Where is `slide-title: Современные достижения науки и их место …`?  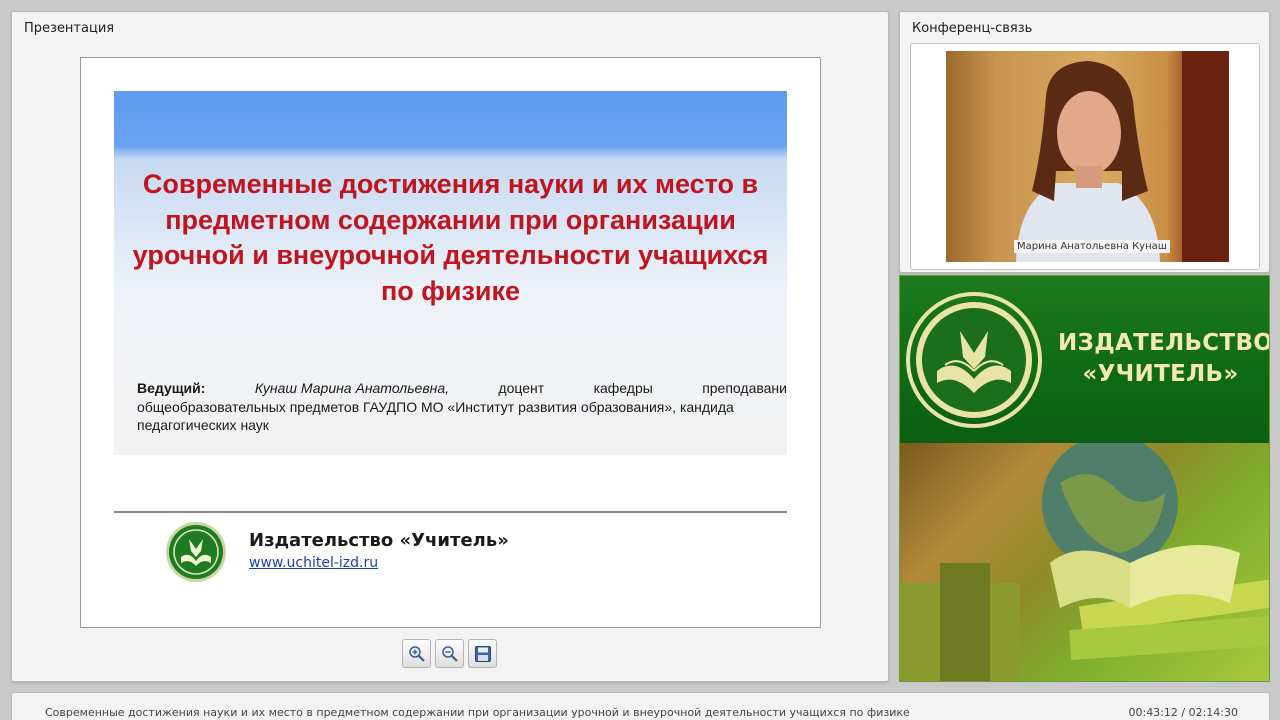 slide-title: Современные достижения науки и их место … is located at coordinates (450, 237).